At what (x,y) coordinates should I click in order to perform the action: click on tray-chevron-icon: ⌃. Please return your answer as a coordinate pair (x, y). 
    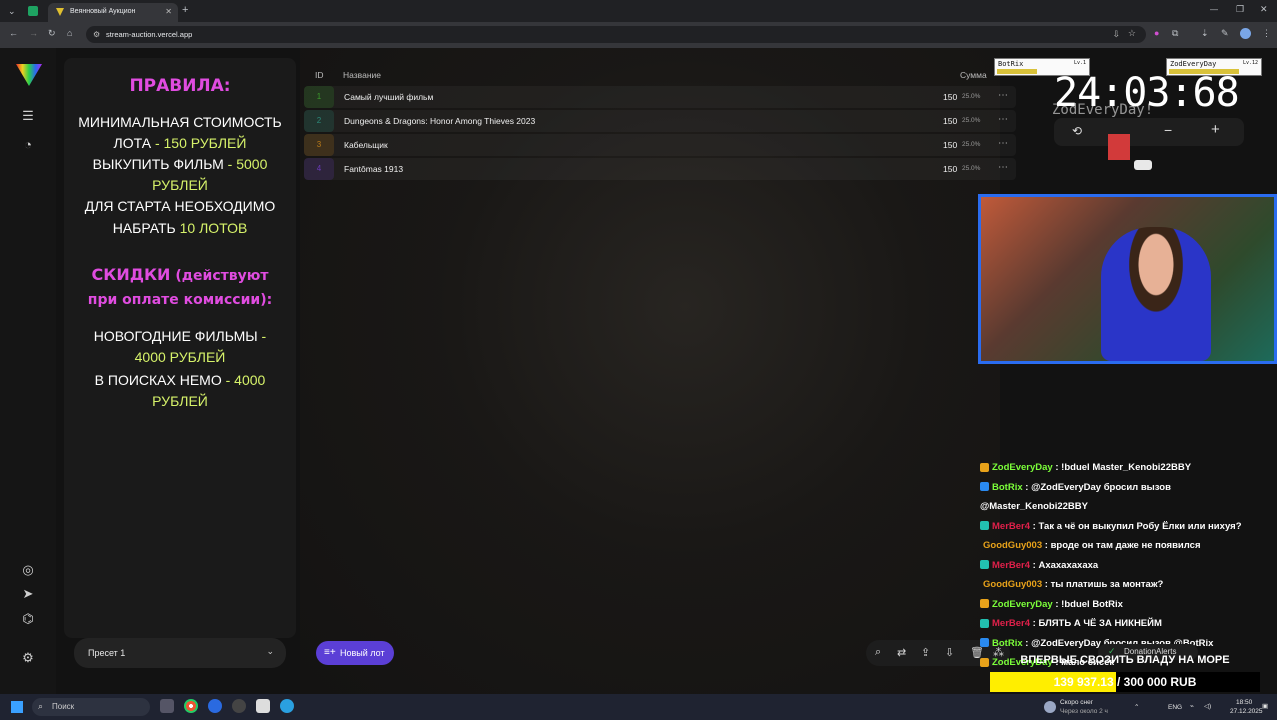
    Looking at the image, I should click on (1136, 707).